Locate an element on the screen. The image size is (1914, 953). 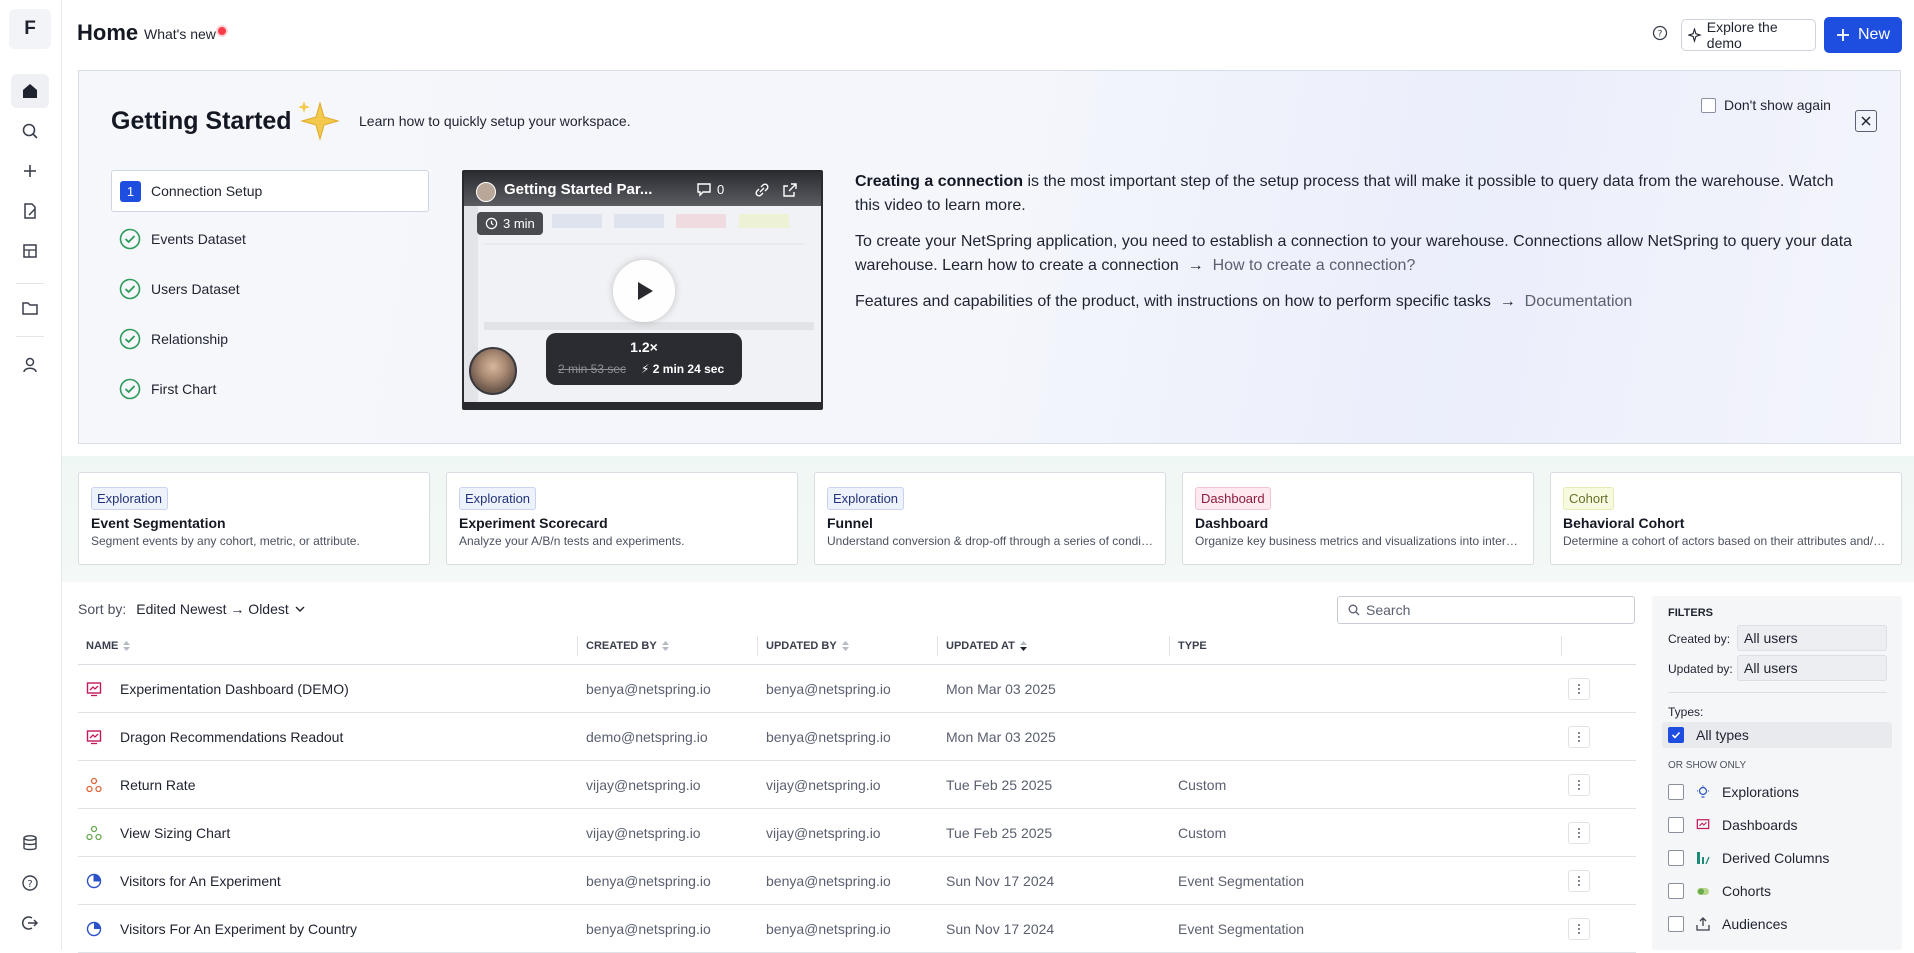
nav-folders-button is located at coordinates (30, 308).